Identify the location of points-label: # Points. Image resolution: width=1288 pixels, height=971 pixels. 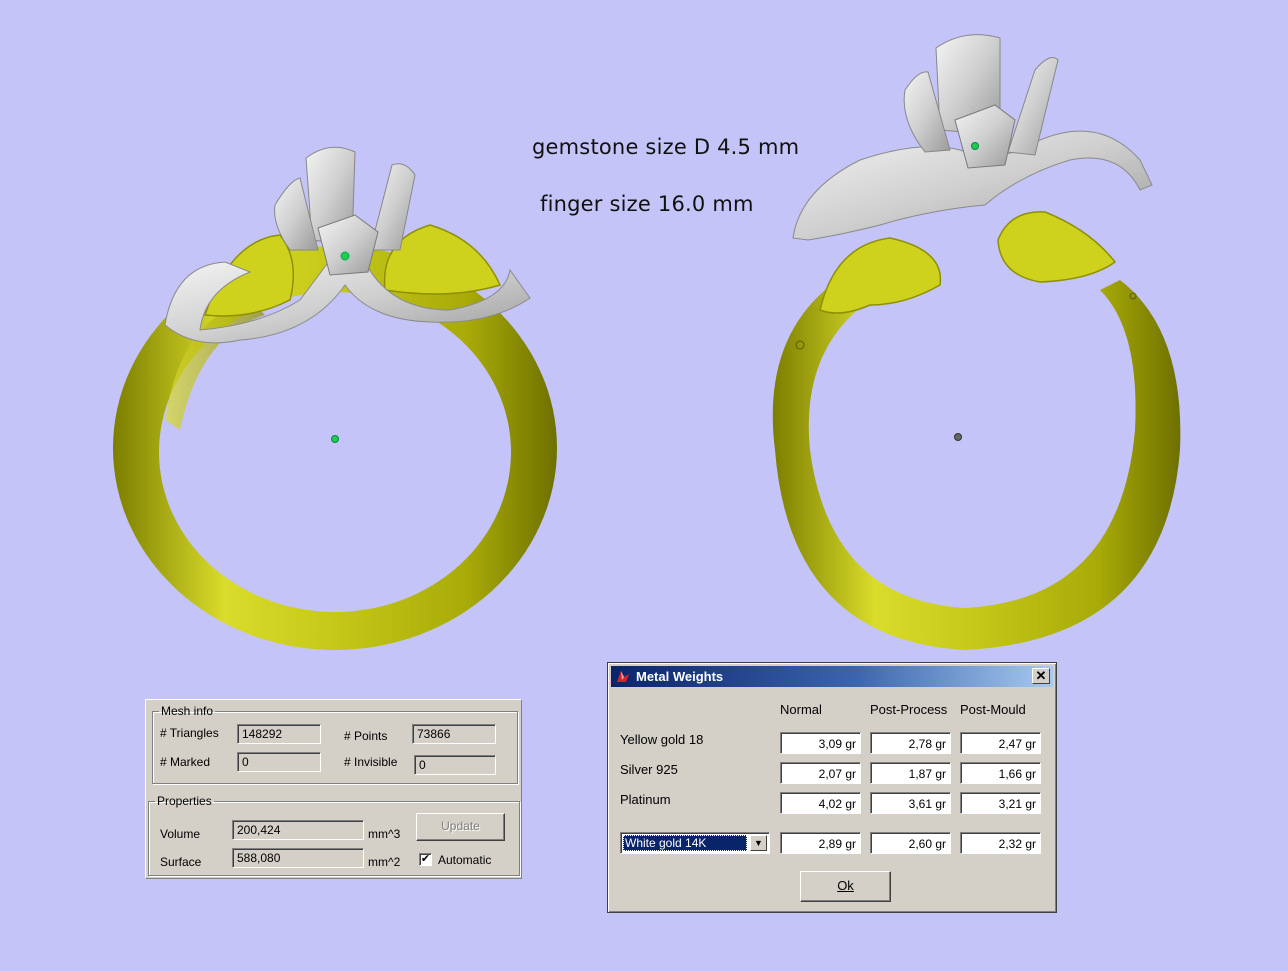
(366, 736).